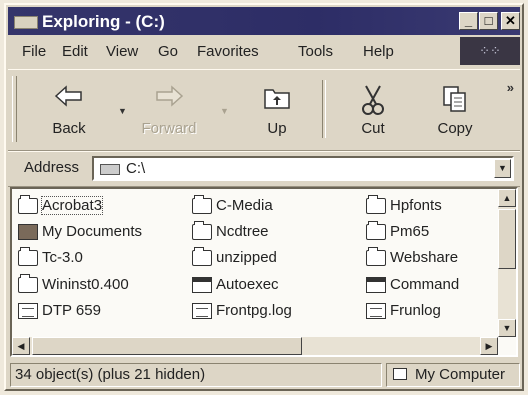 The width and height of the screenshot is (528, 395). I want to click on forward-label: Forward, so click(169, 128).